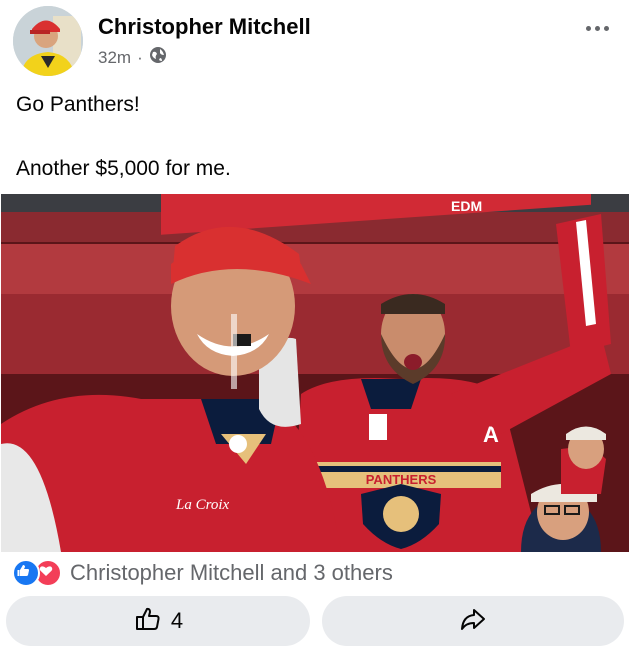 Image resolution: width=630 pixels, height=646 pixels. What do you see at coordinates (466, 206) in the screenshot?
I see `arena-sign-text: EDM` at bounding box center [466, 206].